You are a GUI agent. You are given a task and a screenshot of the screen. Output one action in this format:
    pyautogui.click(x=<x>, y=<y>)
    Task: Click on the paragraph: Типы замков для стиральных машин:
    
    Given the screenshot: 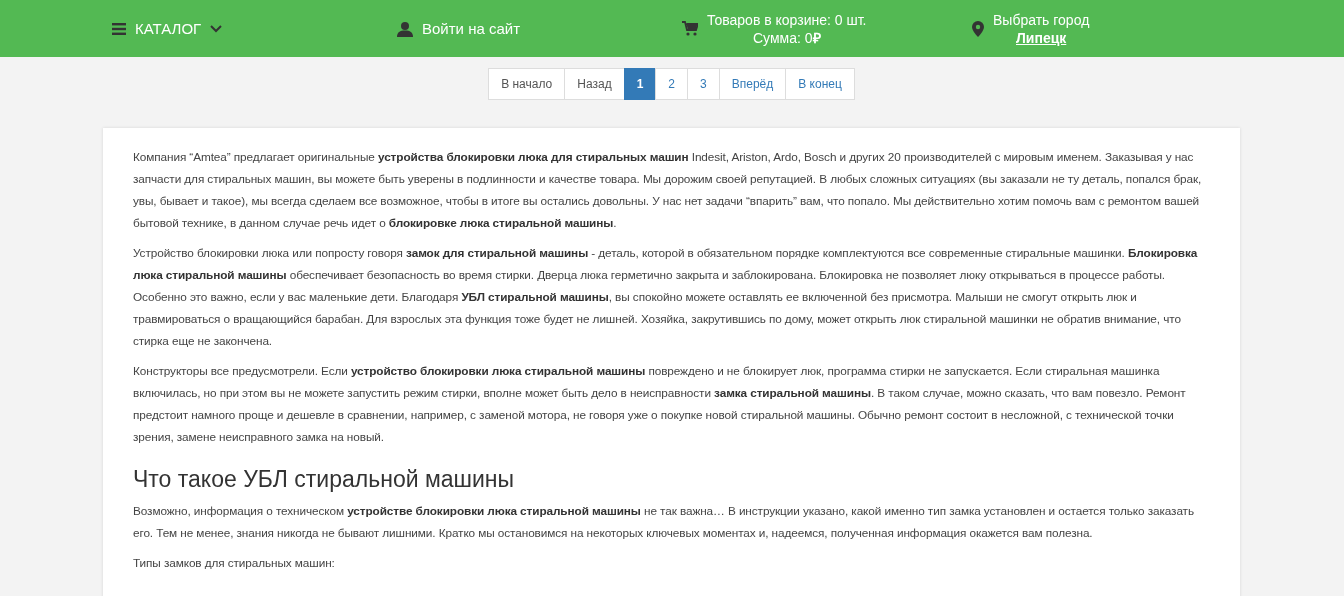 What is the action you would take?
    pyautogui.click(x=234, y=563)
    